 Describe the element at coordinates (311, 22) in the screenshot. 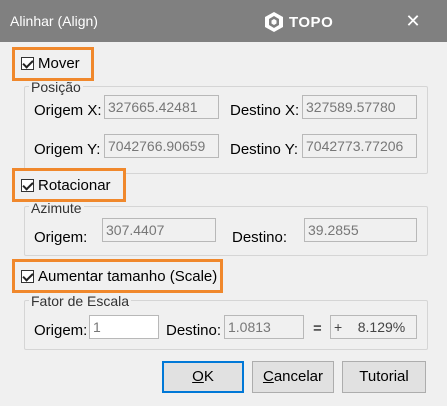

I see `logo-text: TOPO` at that location.